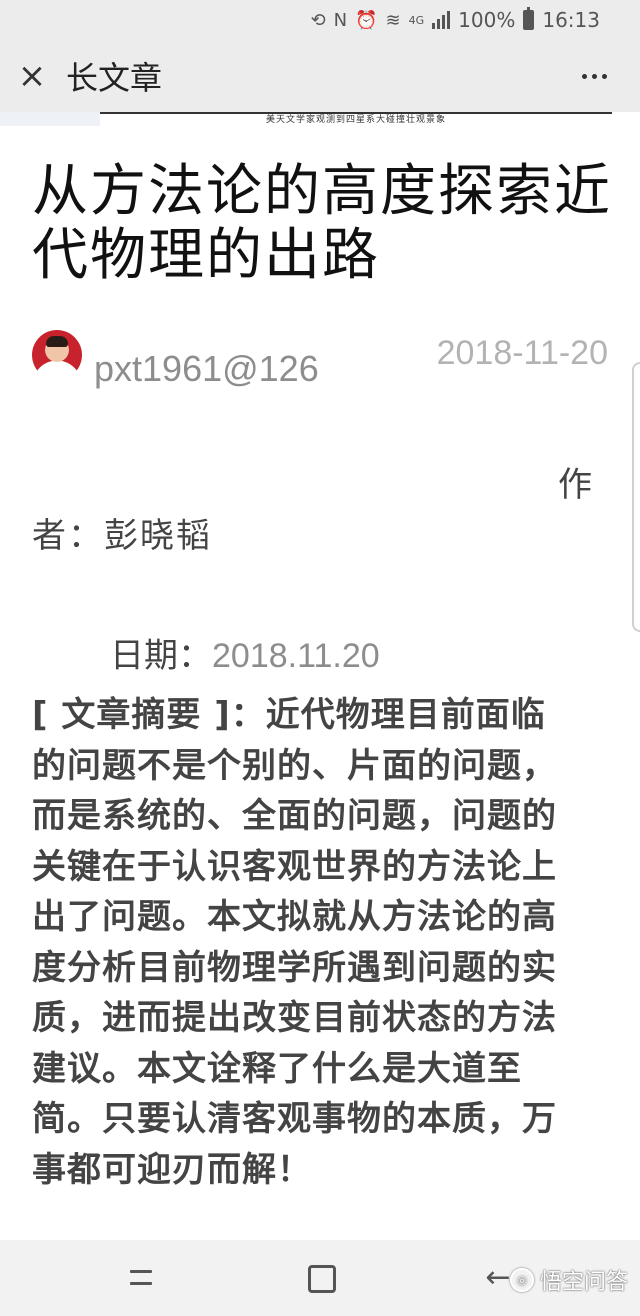 The height and width of the screenshot is (1316, 640). I want to click on article-date-line: 日期：2018.11.20, so click(245, 652).